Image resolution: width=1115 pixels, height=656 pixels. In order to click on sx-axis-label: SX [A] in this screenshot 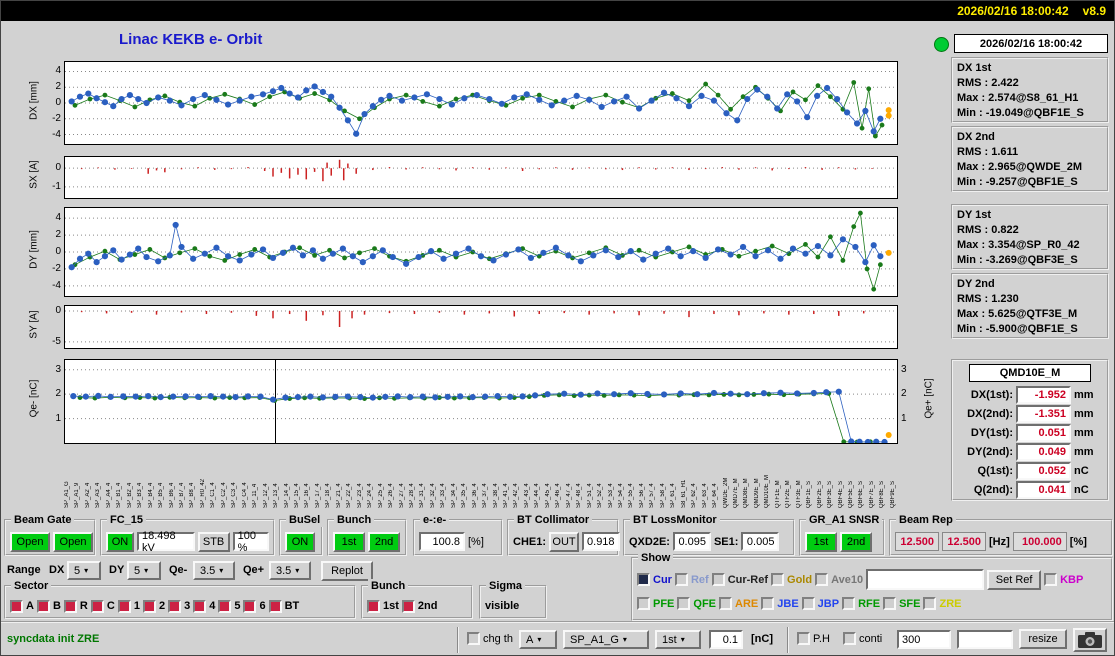, I will do `click(34, 174)`.